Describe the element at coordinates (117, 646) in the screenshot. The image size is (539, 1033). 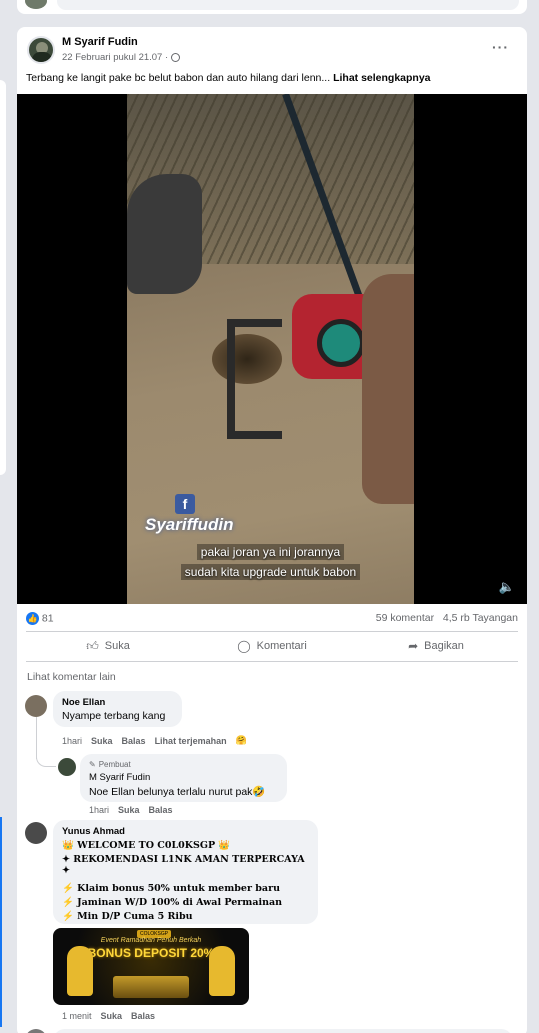
I see `like-label: Suka` at that location.